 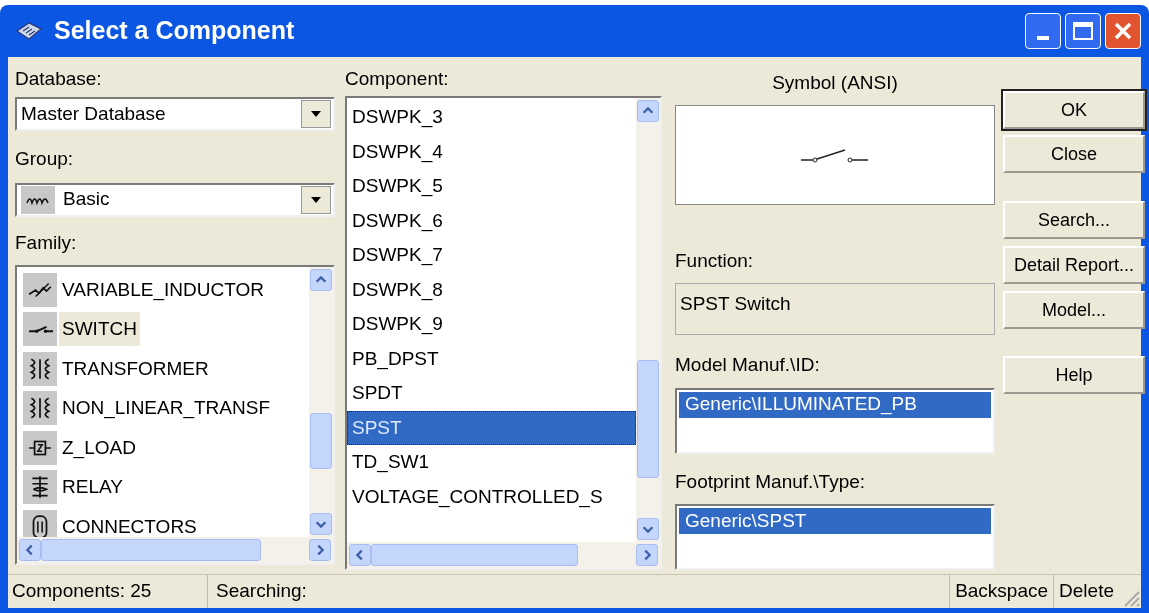 I want to click on list-box: Generic\ILLUMINATED_PB, so click(x=835, y=420).